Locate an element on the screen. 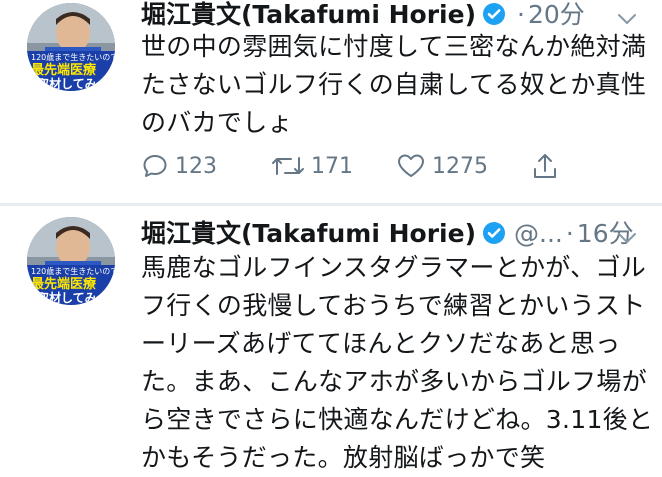 The image size is (662, 477). chevron-down-icon is located at coordinates (627, 238).